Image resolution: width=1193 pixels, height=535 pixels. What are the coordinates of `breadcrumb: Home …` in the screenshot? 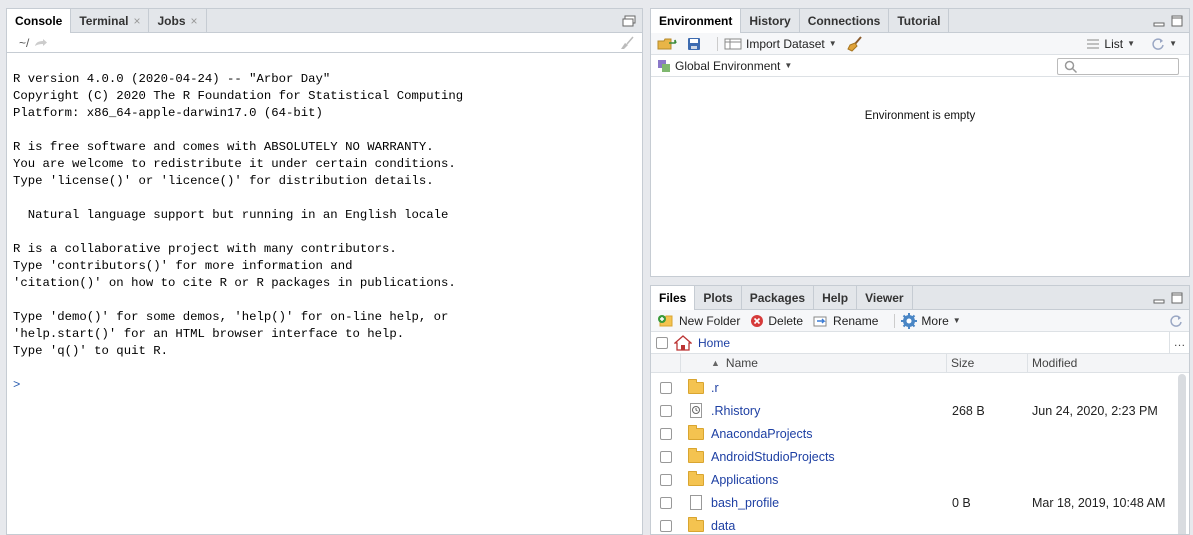 It's located at (920, 343).